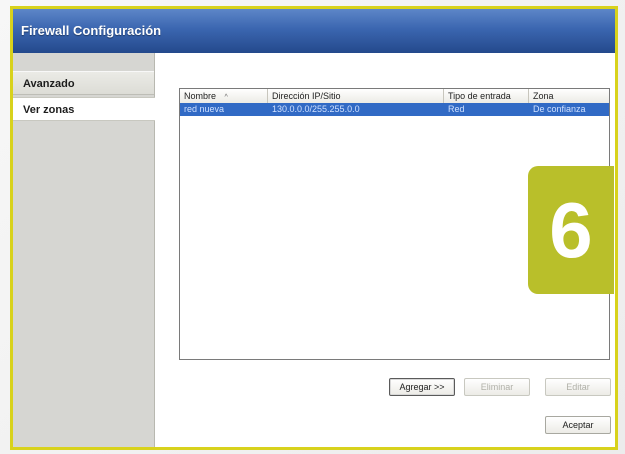  Describe the element at coordinates (456, 109) in the screenshot. I see `row-type: Red` at that location.